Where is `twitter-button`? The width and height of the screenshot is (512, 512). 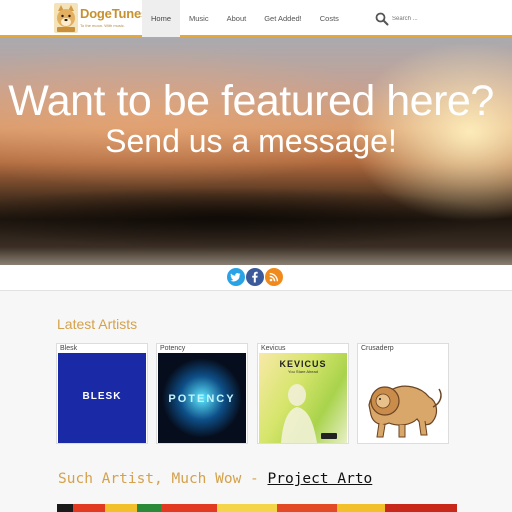 twitter-button is located at coordinates (236, 277).